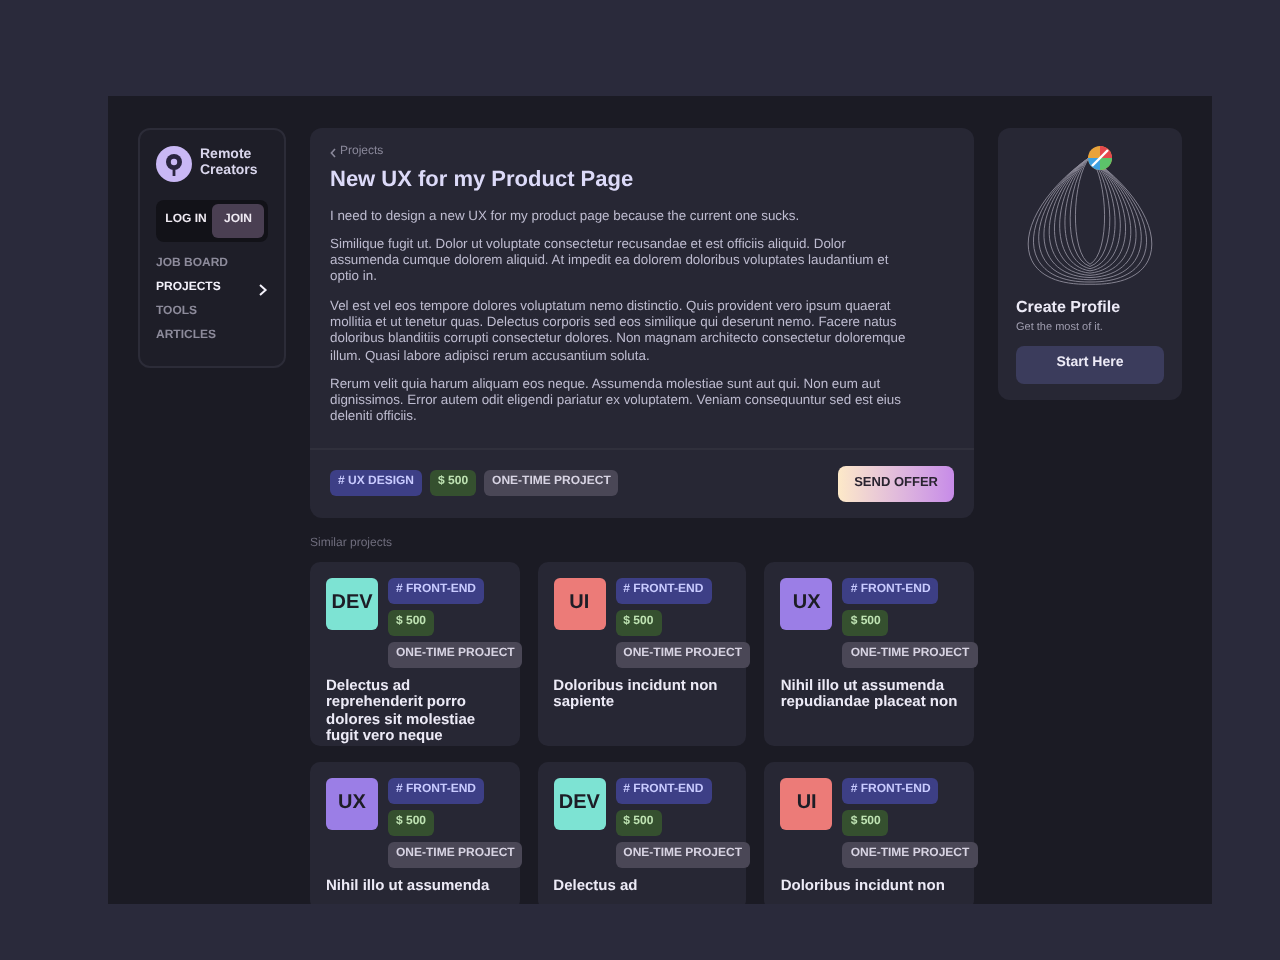  I want to click on color-ball-icon, so click(1100, 158).